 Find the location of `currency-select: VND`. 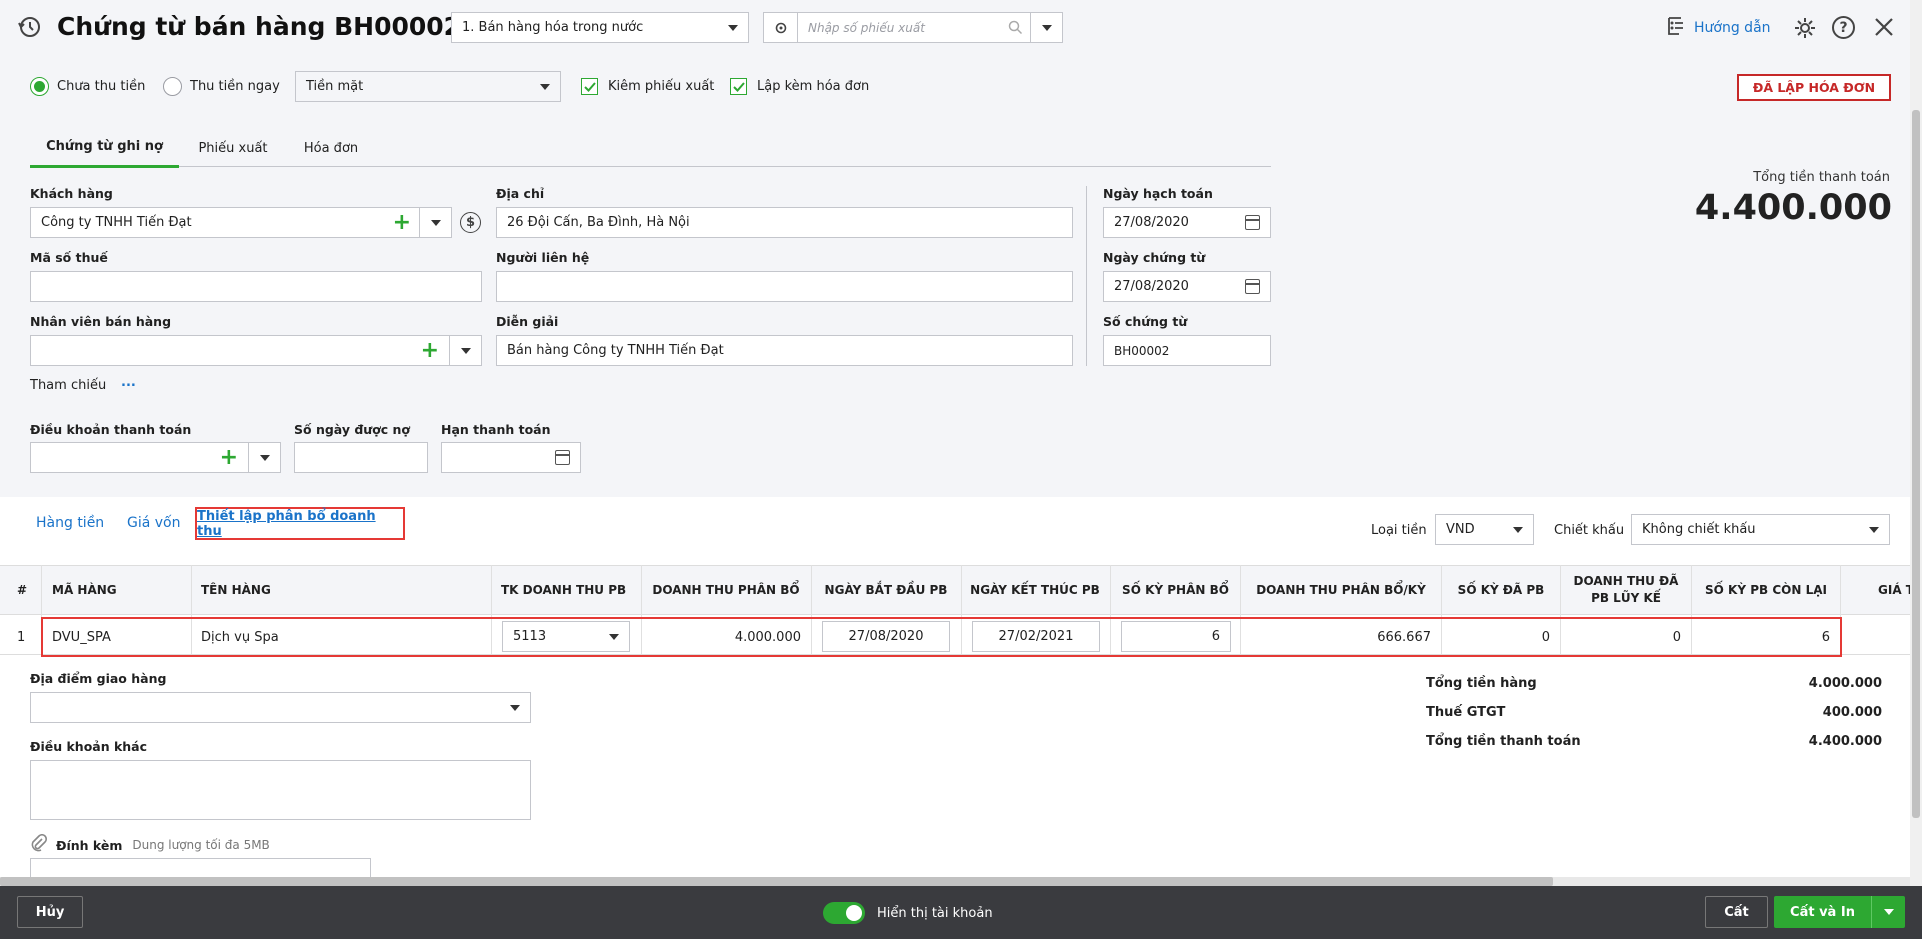

currency-select: VND is located at coordinates (1484, 529).